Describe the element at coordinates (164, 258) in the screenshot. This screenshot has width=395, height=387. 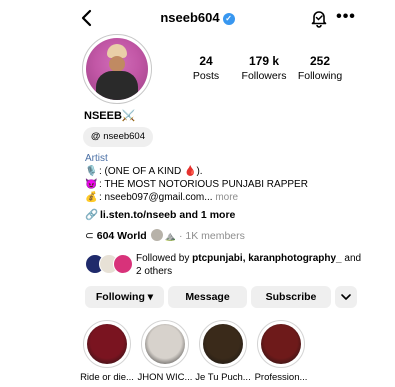
I see `followed-by-prefix: Followed by` at that location.